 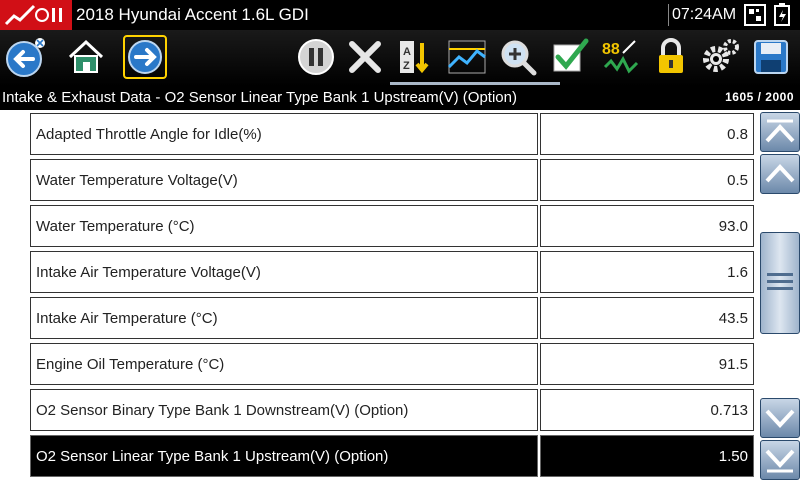 I want to click on pid-name: Adapted Throttle Angle for Idle(%), so click(x=284, y=134).